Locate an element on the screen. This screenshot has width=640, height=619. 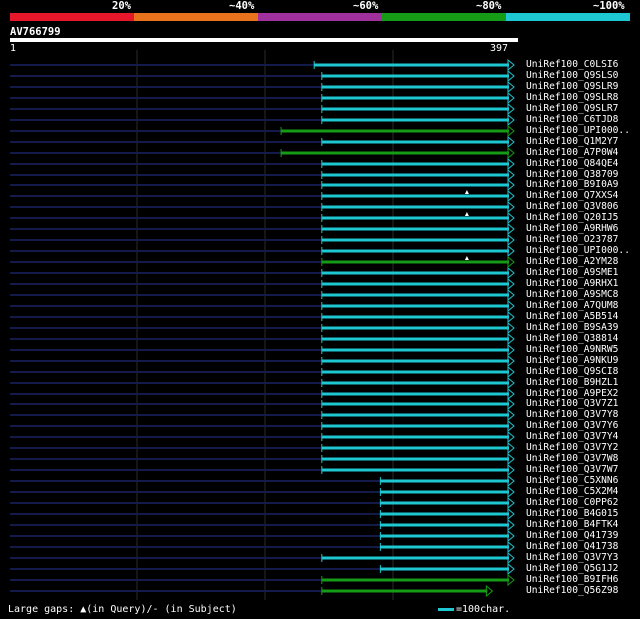
hit-label: UniRef100_A9SME1 is located at coordinates (572, 273).